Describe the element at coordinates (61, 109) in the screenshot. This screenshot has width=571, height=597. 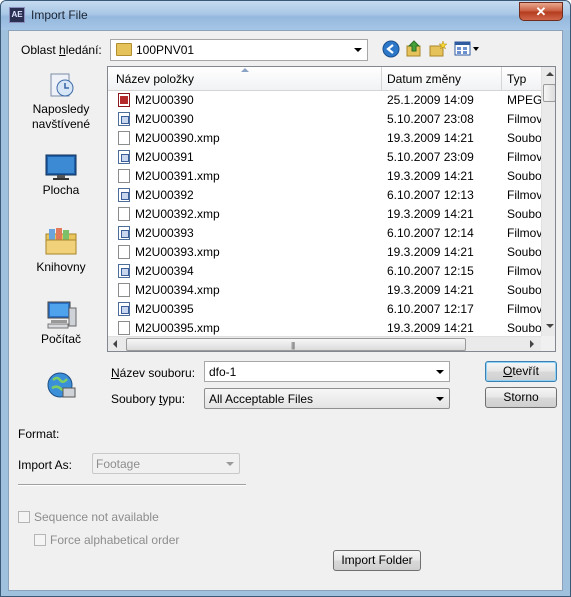
I see `place-recent-label-1: Naposledy` at that location.